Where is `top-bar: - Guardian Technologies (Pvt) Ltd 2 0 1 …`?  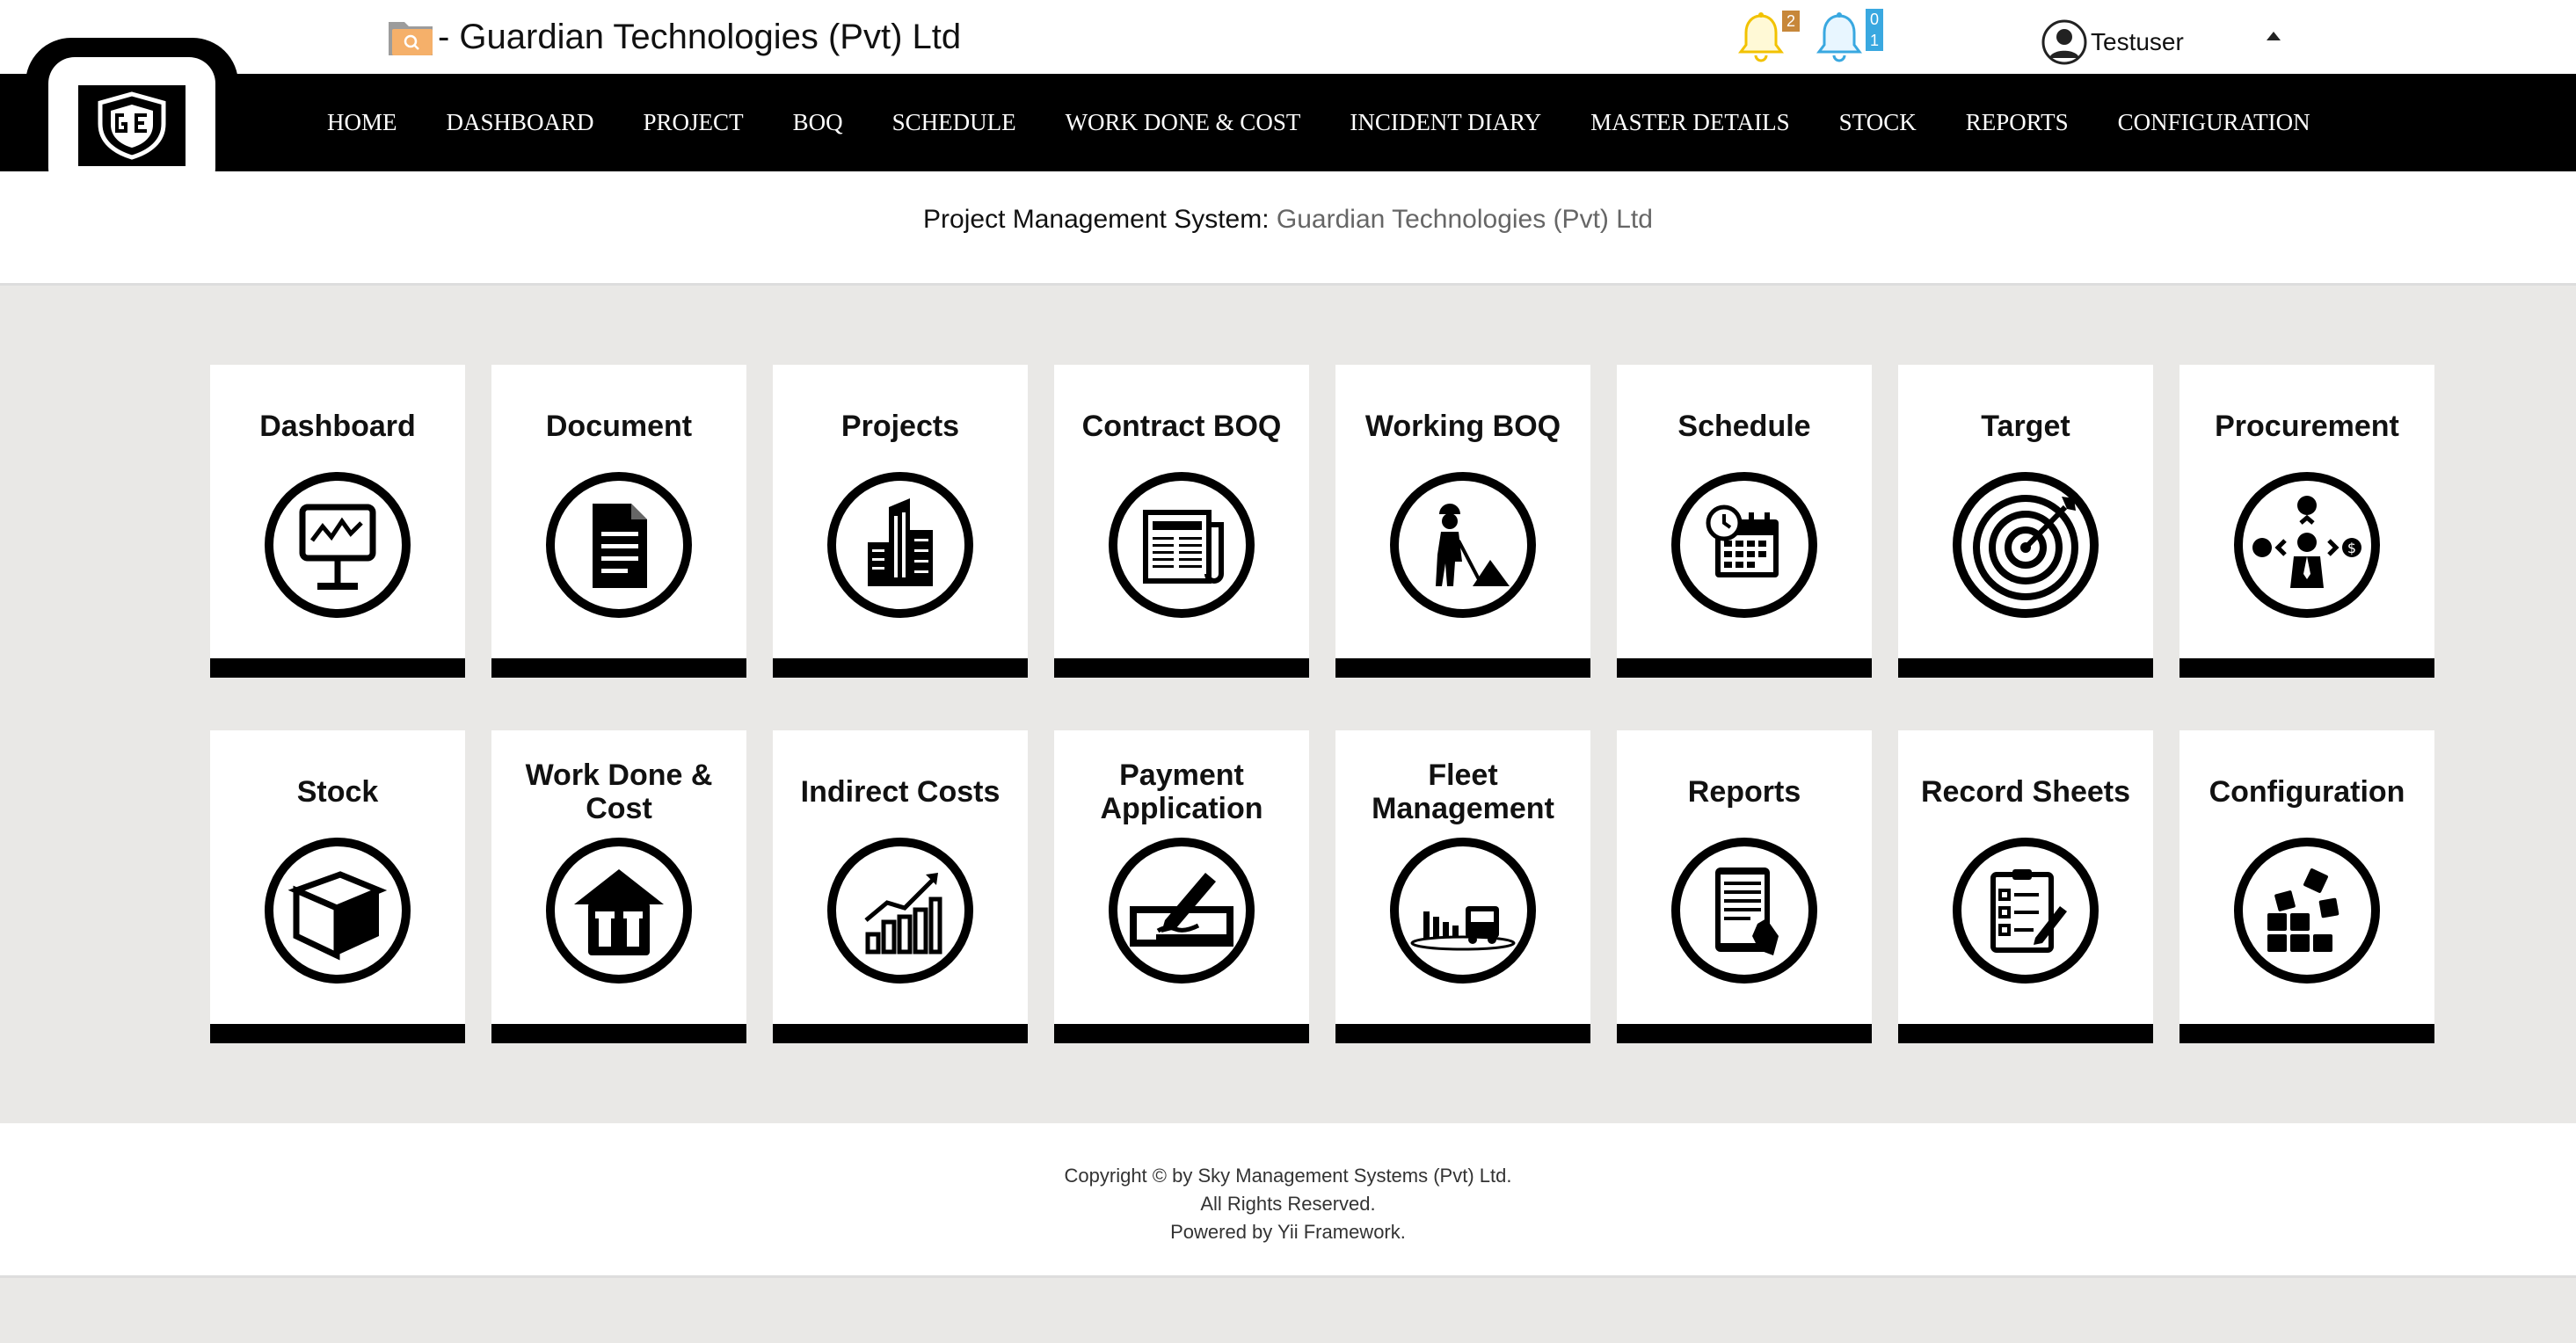 top-bar: - Guardian Technologies (Pvt) Ltd 2 0 1 … is located at coordinates (1288, 37).